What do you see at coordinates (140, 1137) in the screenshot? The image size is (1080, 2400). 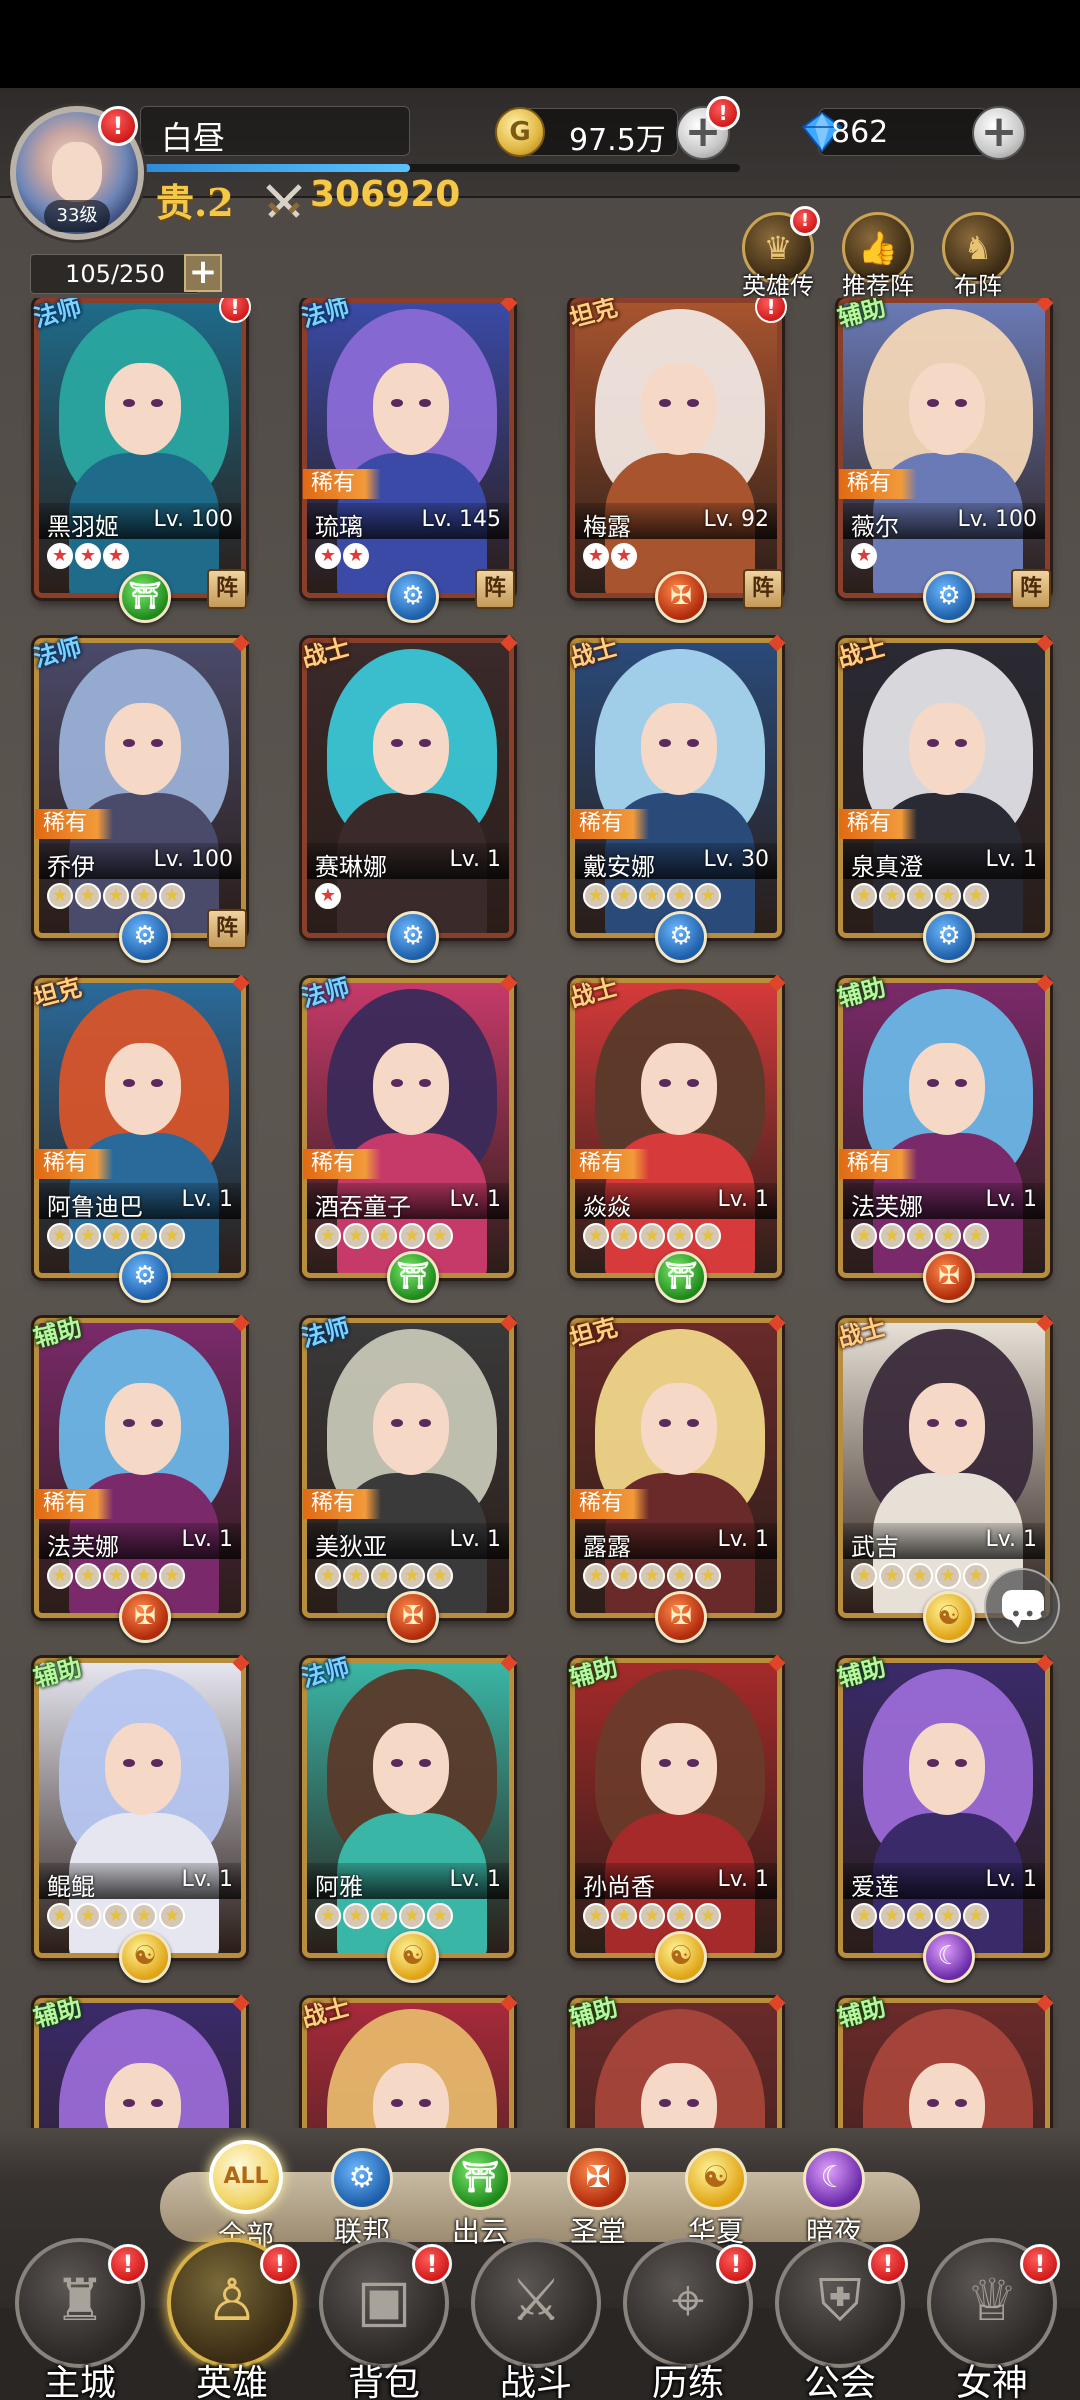 I see `hero-card: 坦克 稀有 阿鲁迪巴 Lv. 1 ★ ★ ★ ★ ★ ⚙` at bounding box center [140, 1137].